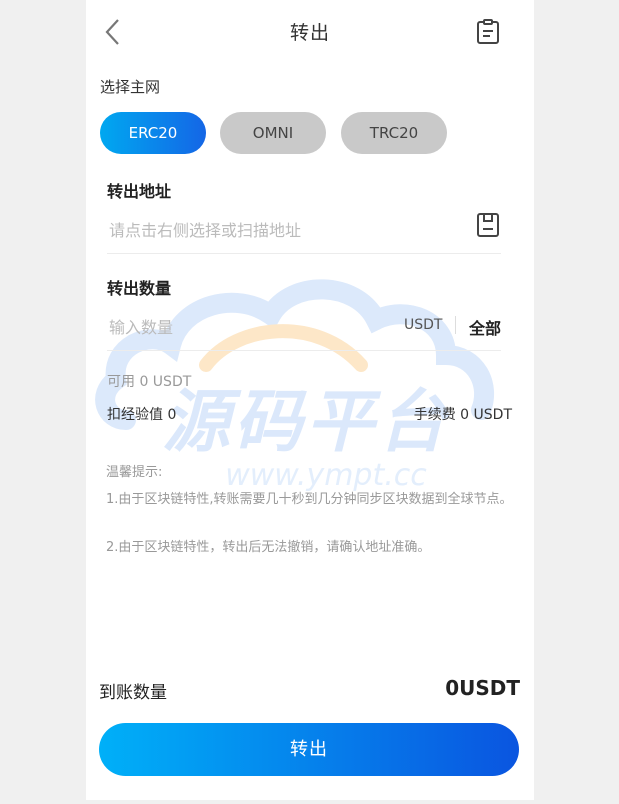 This screenshot has height=804, width=619. Describe the element at coordinates (304, 253) in the screenshot. I see `address-divider` at that location.